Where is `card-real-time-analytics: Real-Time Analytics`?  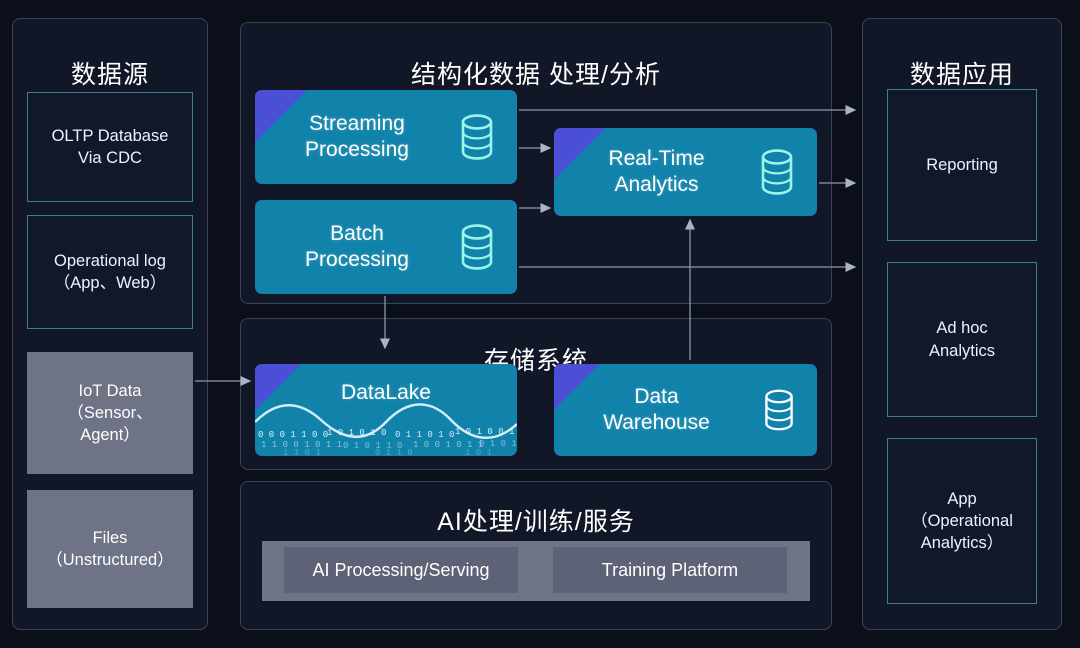
card-real-time-analytics: Real-Time Analytics is located at coordinates (685, 172).